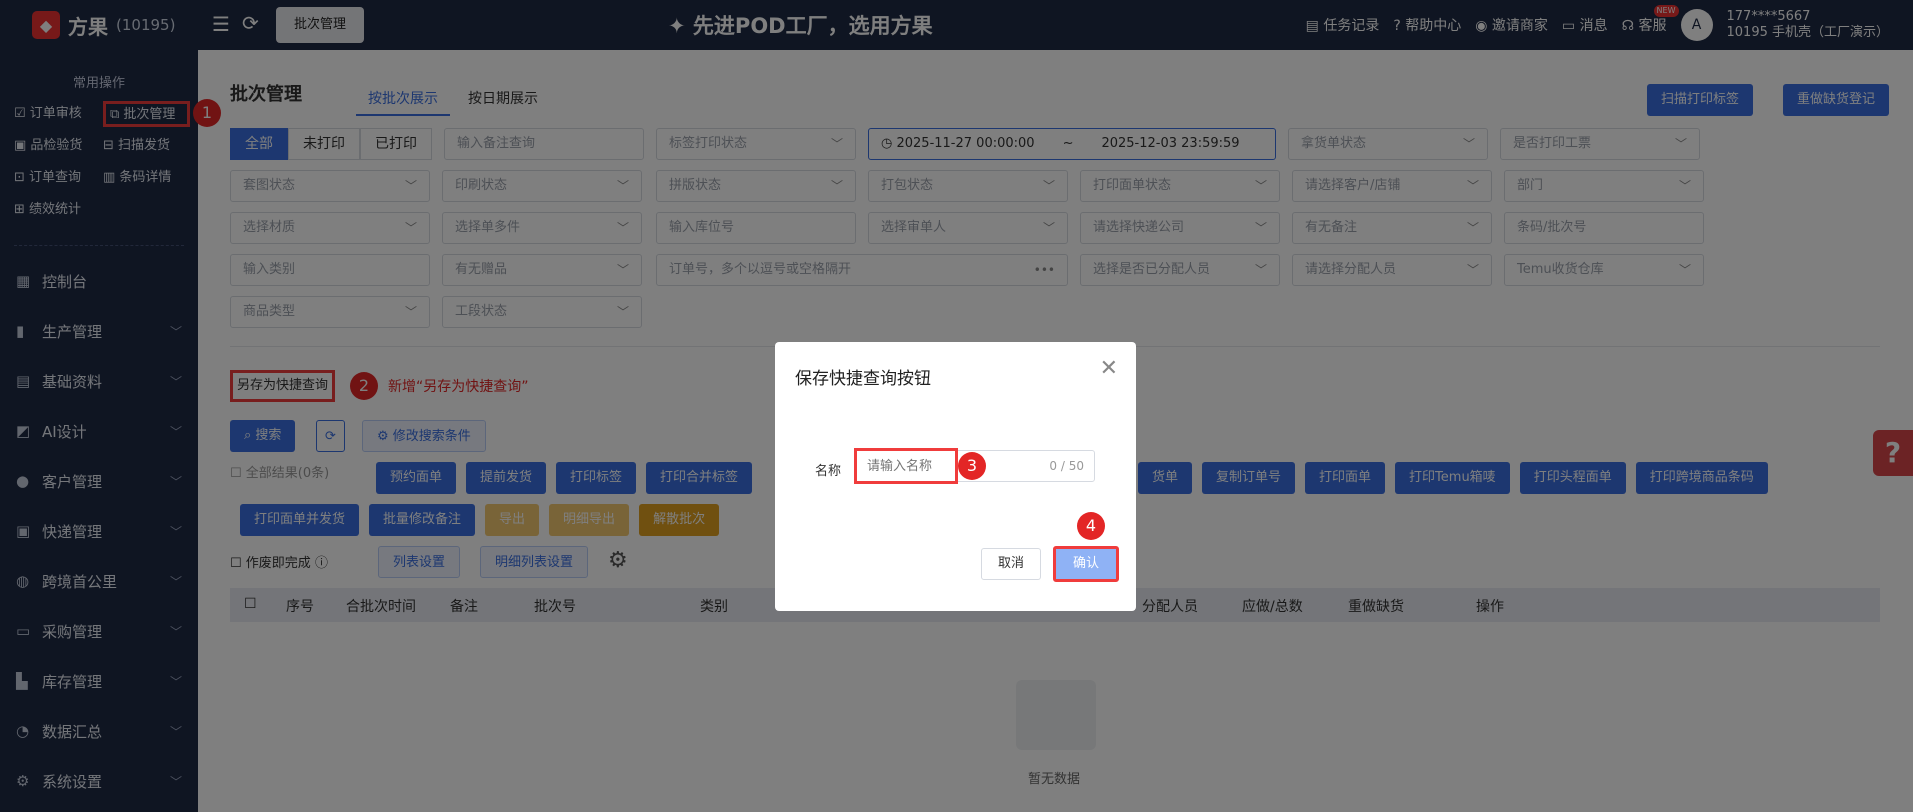 This screenshot has width=1913, height=812. What do you see at coordinates (972, 466) in the screenshot?
I see `step-badge-3: 3` at bounding box center [972, 466].